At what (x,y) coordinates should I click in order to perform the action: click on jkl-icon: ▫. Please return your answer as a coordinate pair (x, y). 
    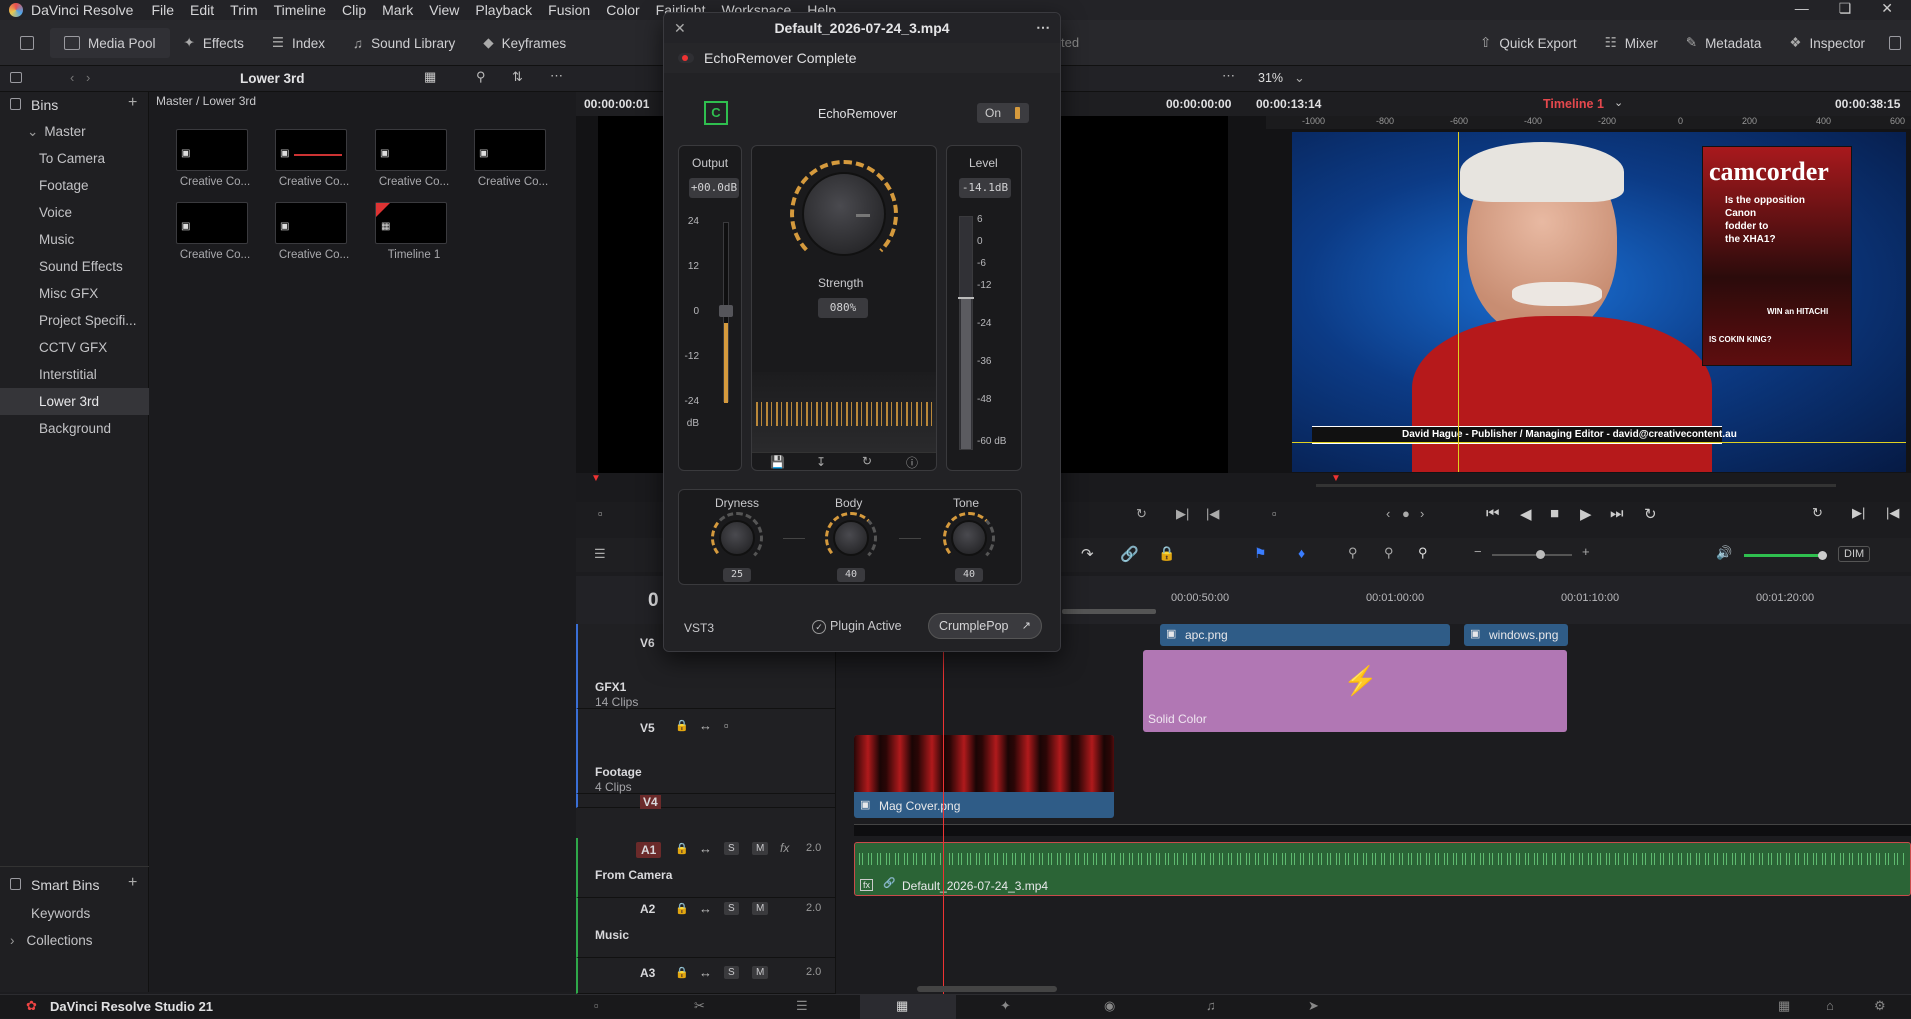
    Looking at the image, I should click on (600, 513).